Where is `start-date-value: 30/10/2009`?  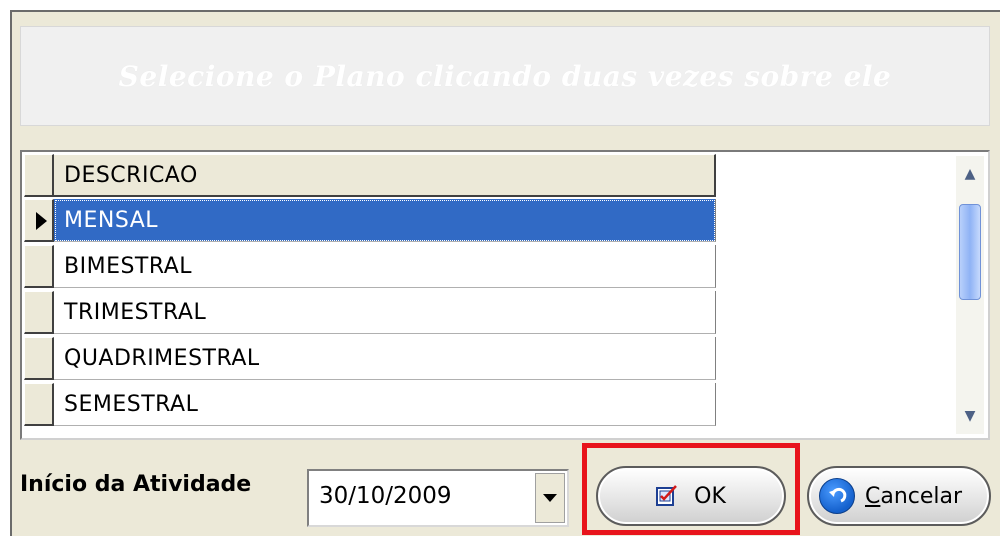
start-date-value: 30/10/2009 is located at coordinates (385, 496).